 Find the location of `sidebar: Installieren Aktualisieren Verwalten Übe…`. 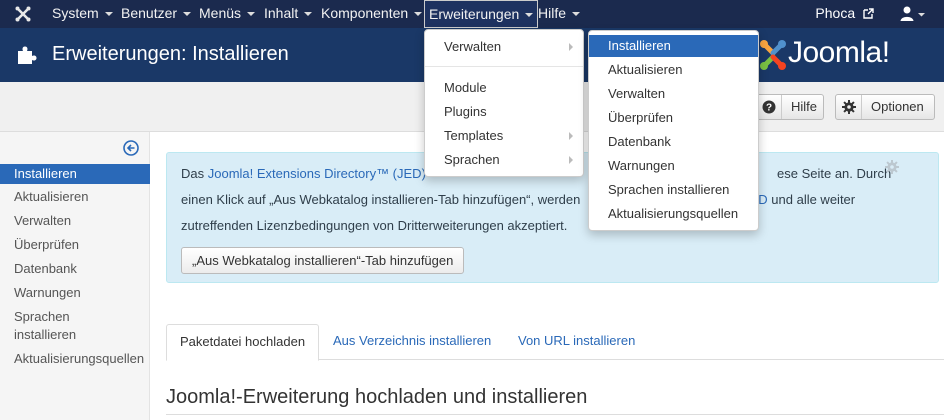

sidebar: Installieren Aktualisieren Verwalten Übe… is located at coordinates (75, 276).